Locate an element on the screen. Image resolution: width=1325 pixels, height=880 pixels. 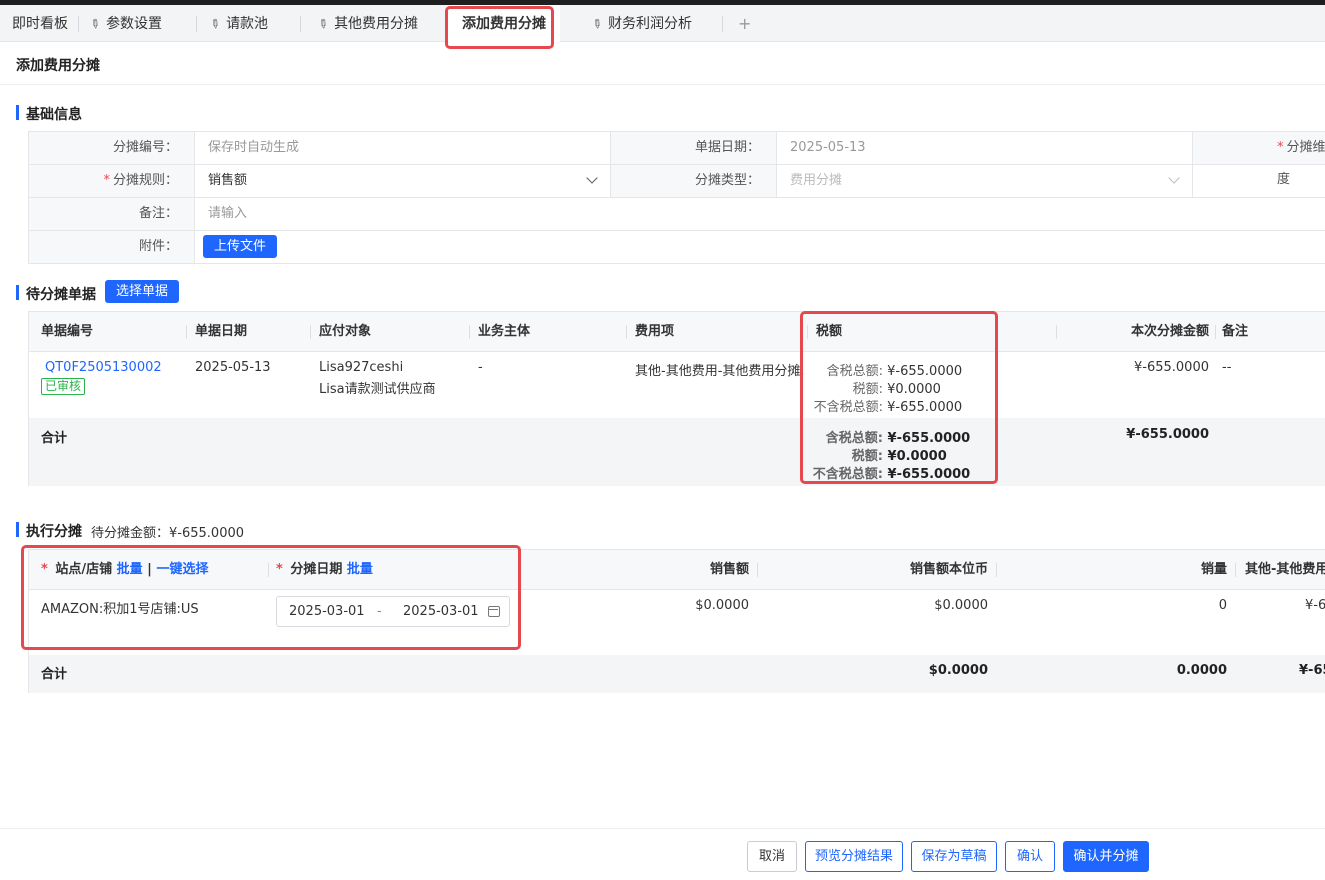
payee-cell-secondary: Lisa请款测试供应商 is located at coordinates (377, 389).